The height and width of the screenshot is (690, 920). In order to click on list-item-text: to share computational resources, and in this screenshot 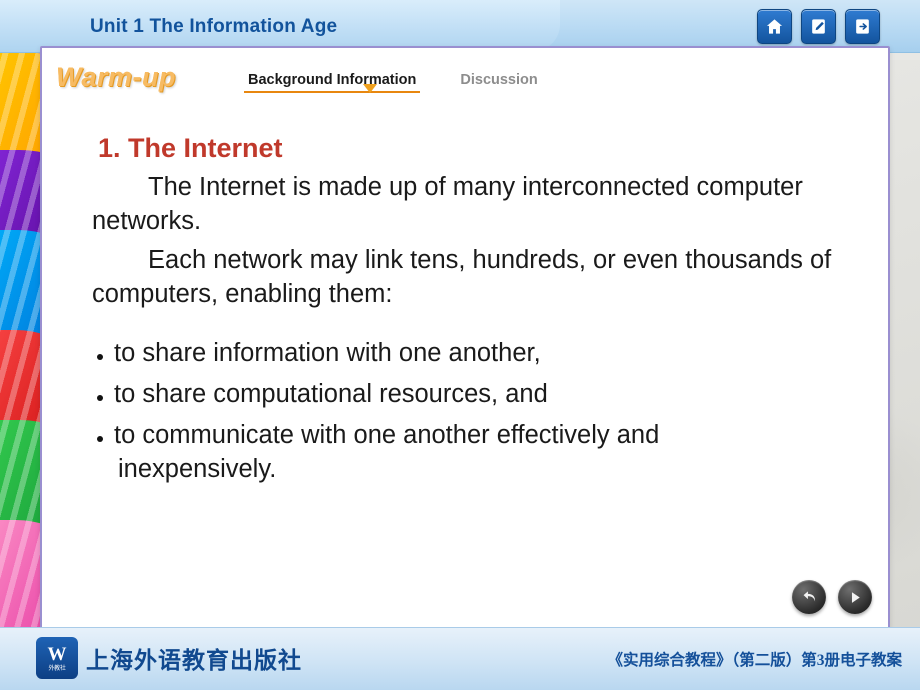, I will do `click(331, 394)`.